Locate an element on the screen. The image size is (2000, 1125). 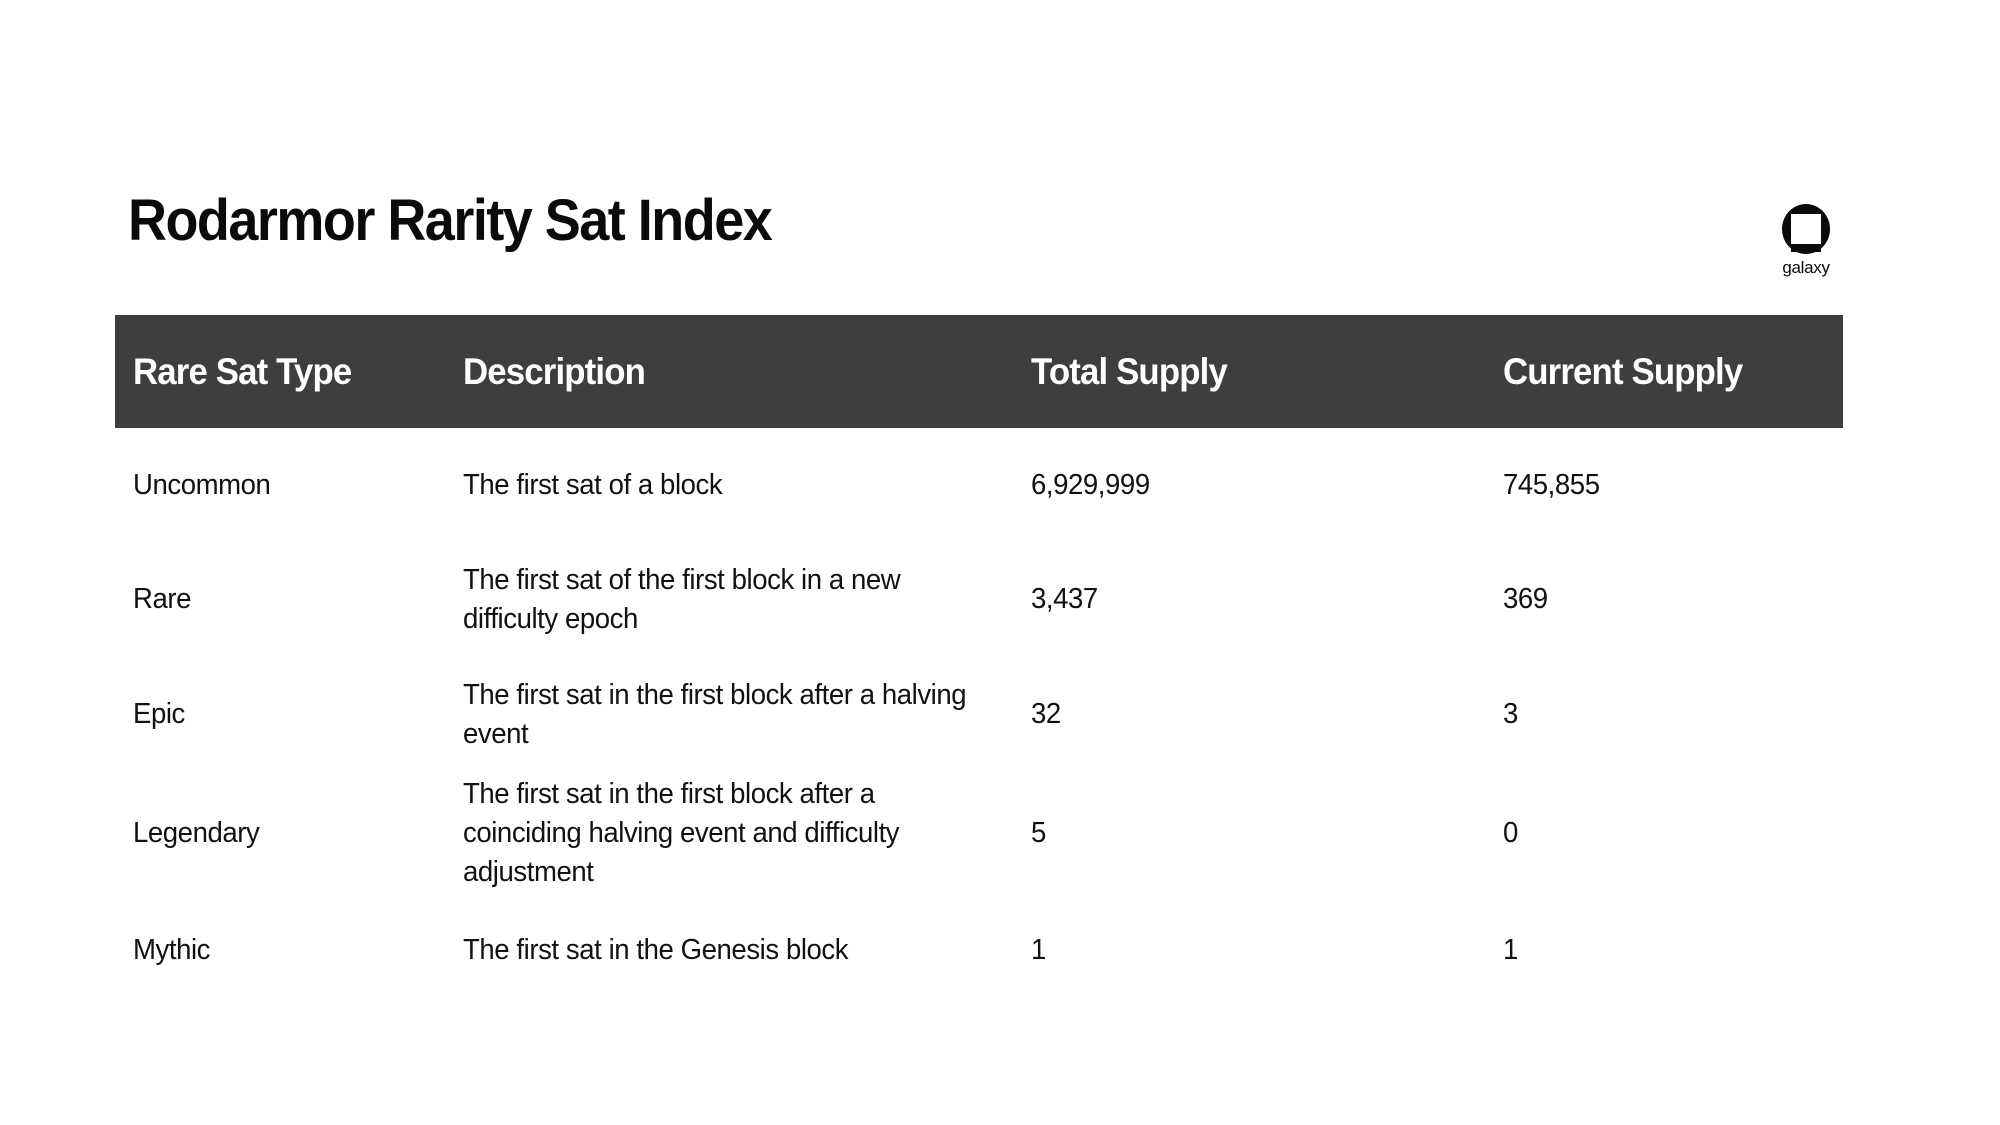
cell-total-supply: 1 is located at coordinates (1038, 949).